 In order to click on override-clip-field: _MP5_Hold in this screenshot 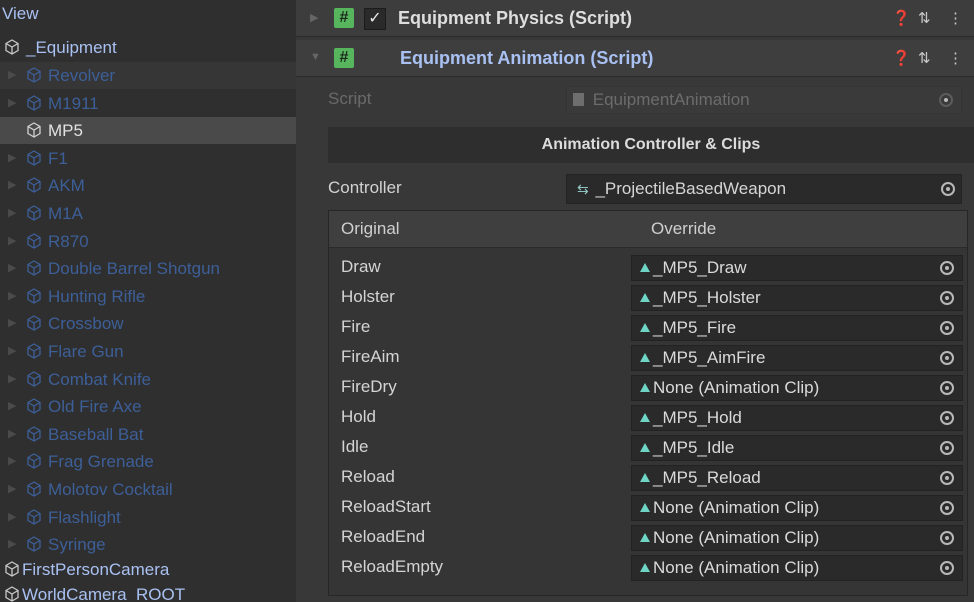, I will do `click(797, 418)`.